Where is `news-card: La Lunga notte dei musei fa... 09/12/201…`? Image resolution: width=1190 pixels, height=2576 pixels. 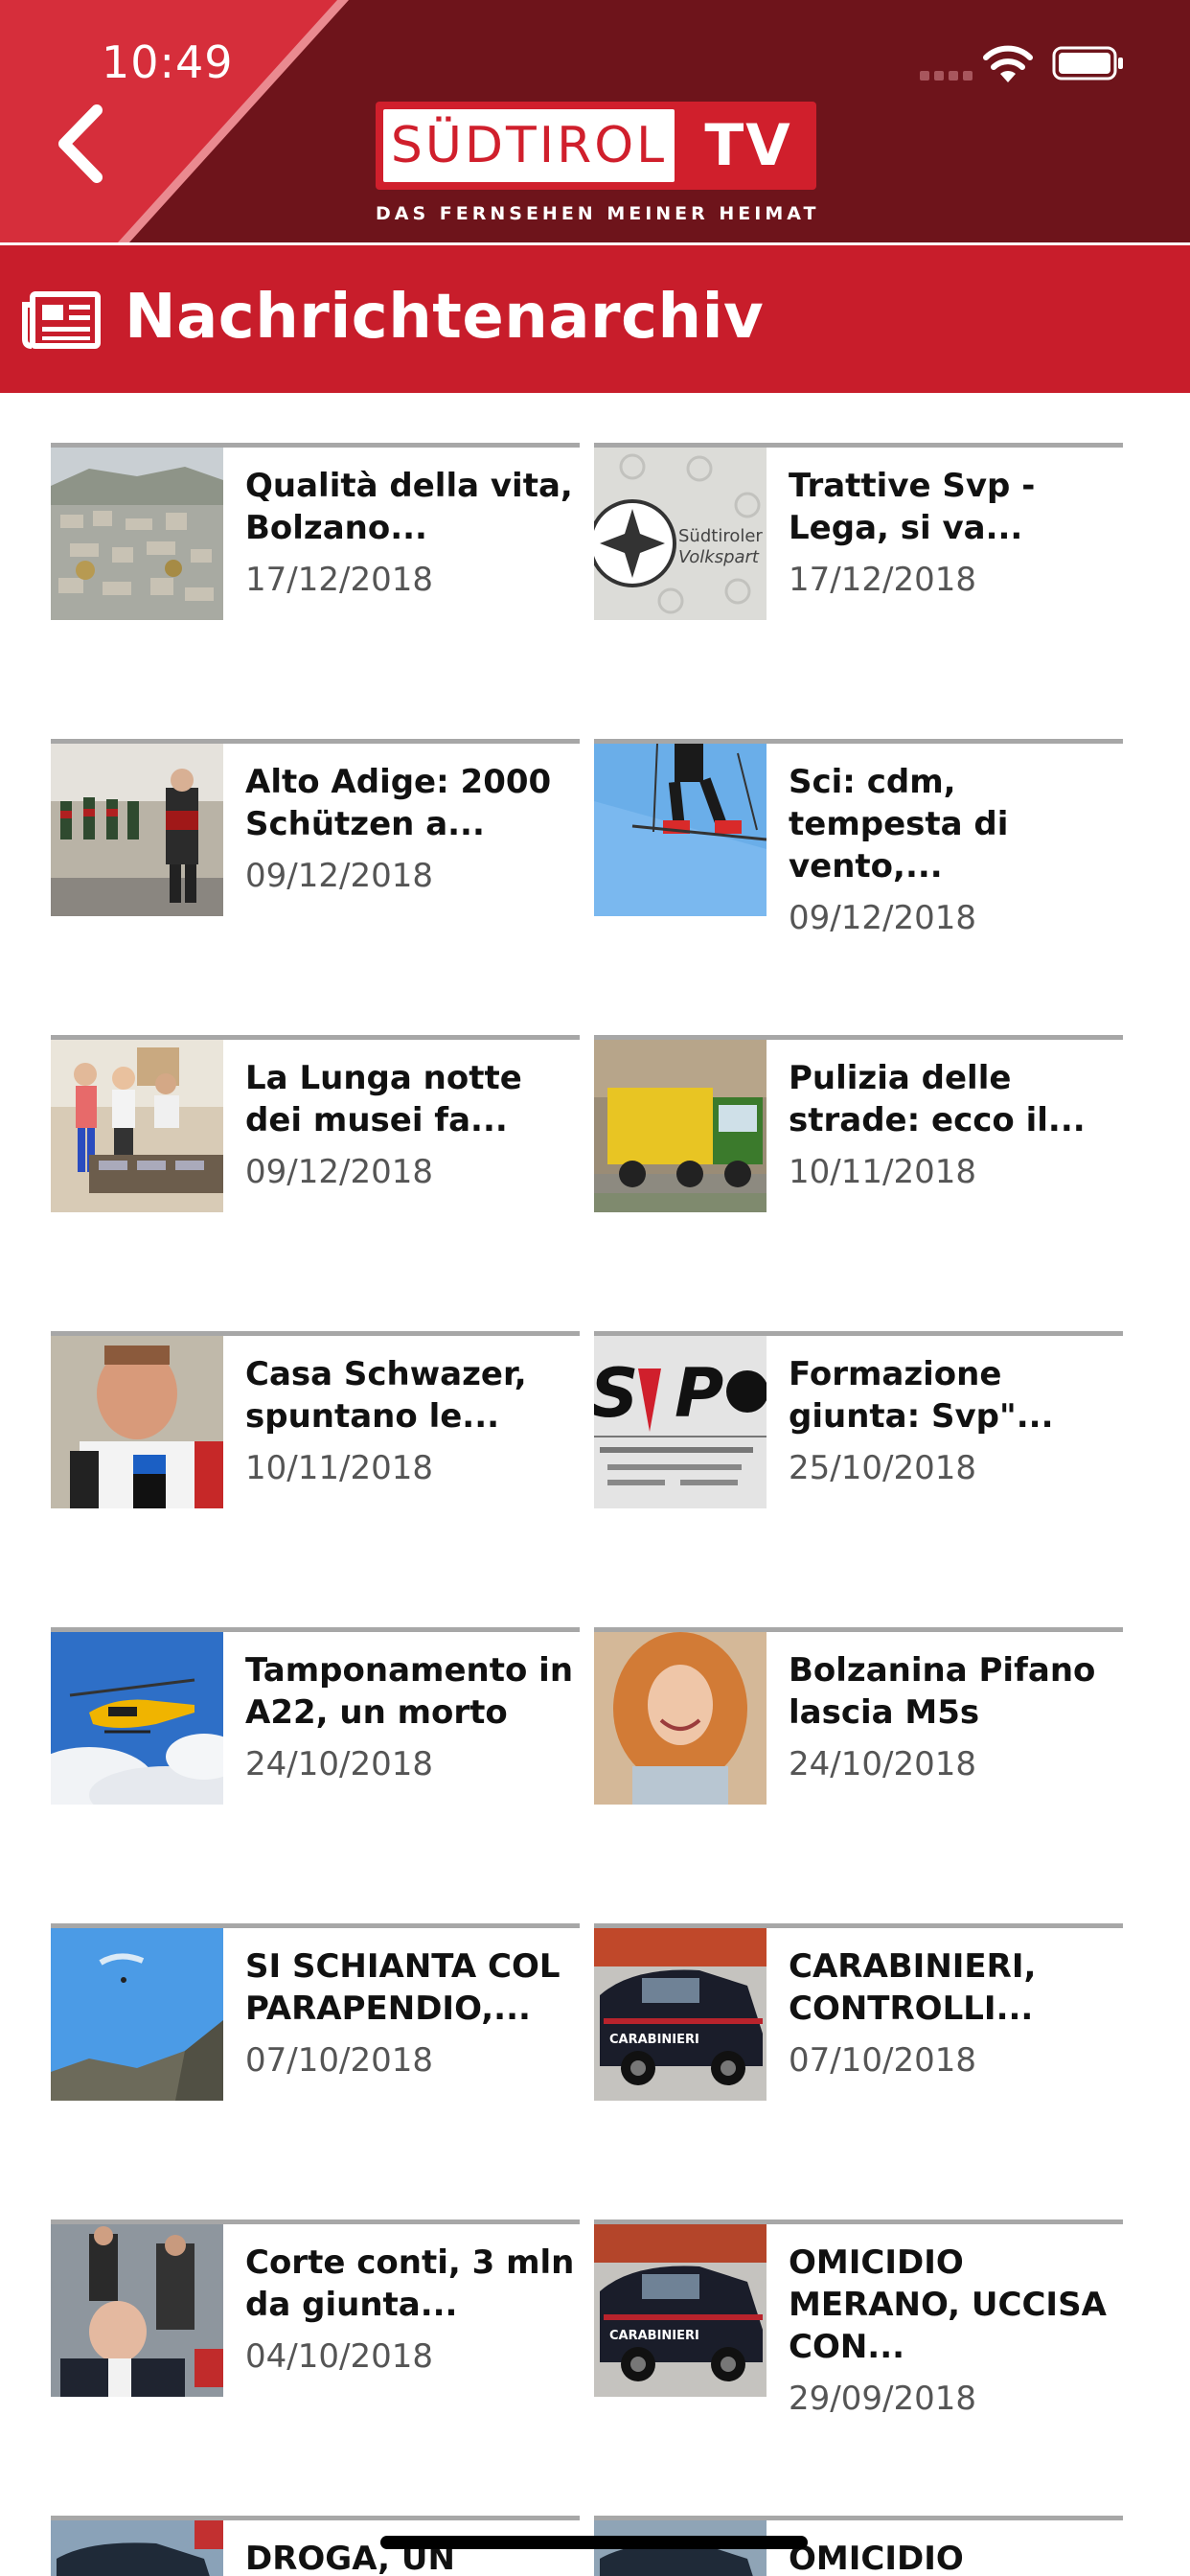 news-card: La Lunga notte dei musei fa... 09/12/201… is located at coordinates (316, 1126).